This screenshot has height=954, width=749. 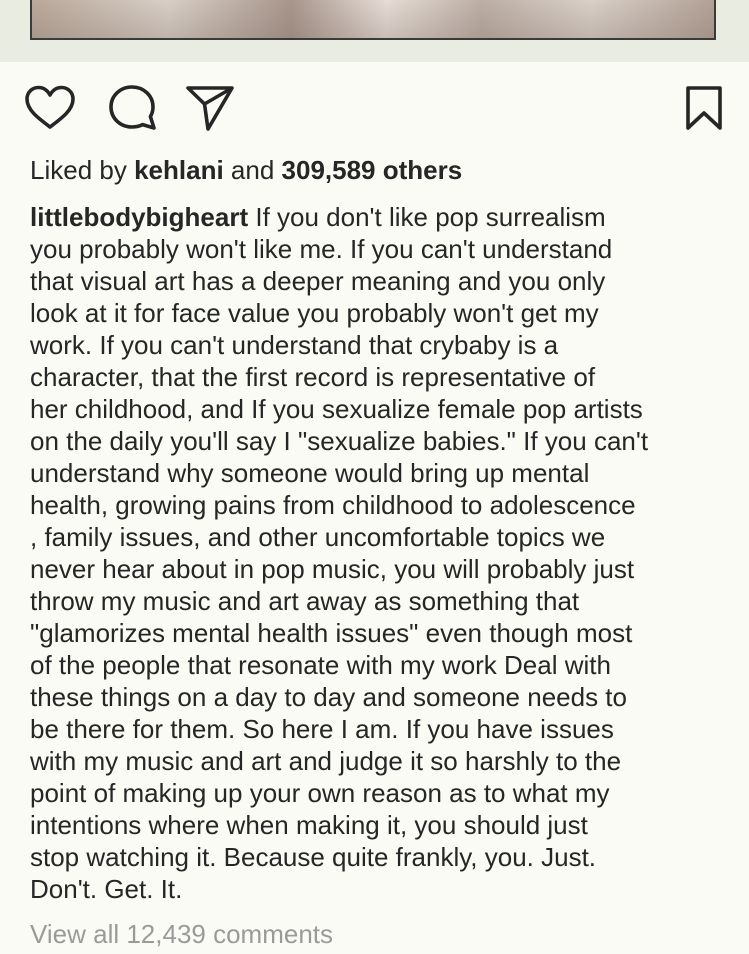 What do you see at coordinates (106, 889) in the screenshot?
I see `caption-line: Don't. Get. It.` at bounding box center [106, 889].